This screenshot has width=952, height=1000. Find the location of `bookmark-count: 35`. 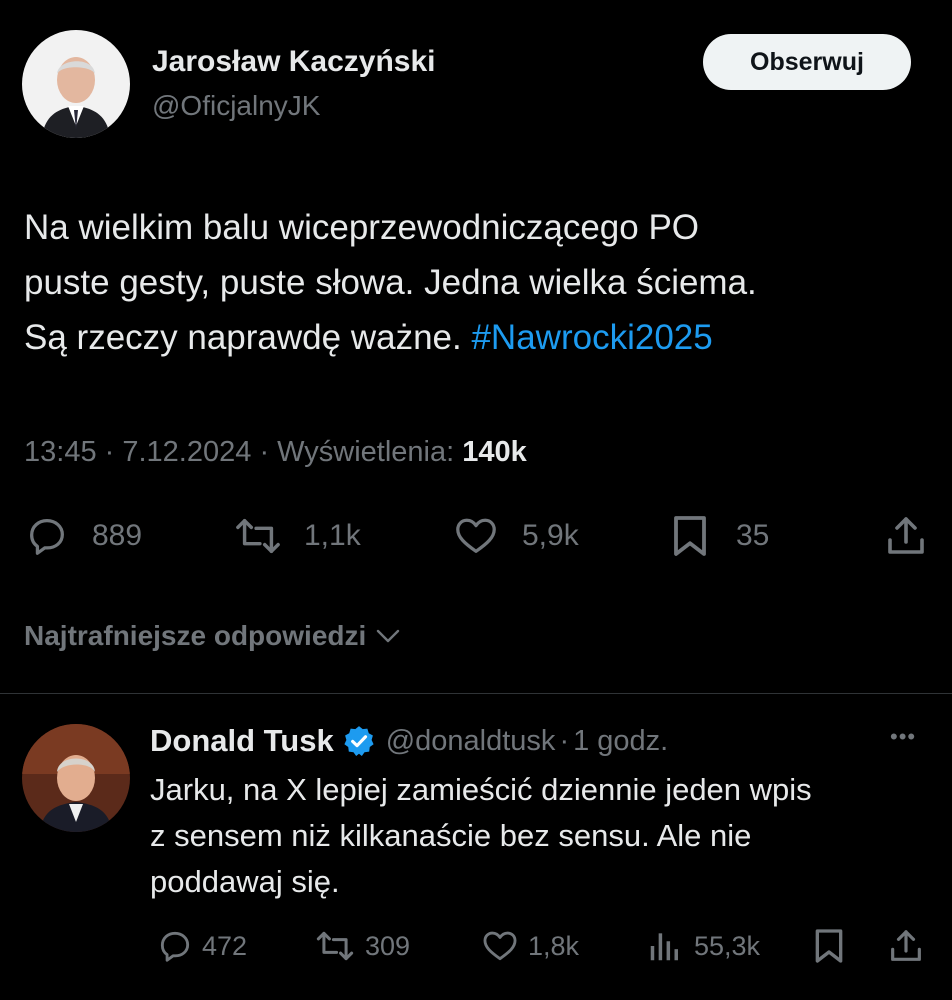

bookmark-count: 35 is located at coordinates (753, 535).